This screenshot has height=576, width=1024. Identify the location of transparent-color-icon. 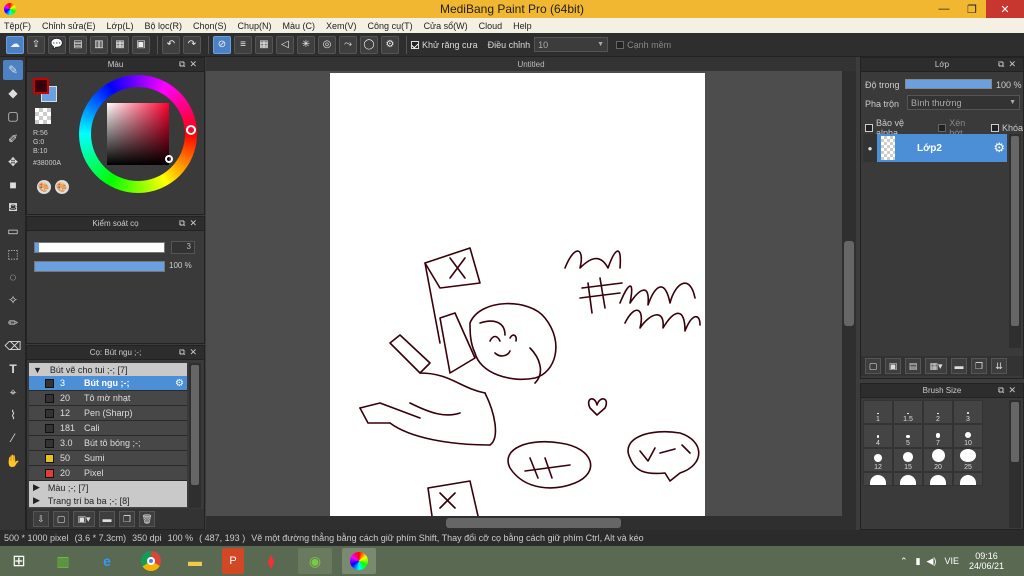
(43, 116).